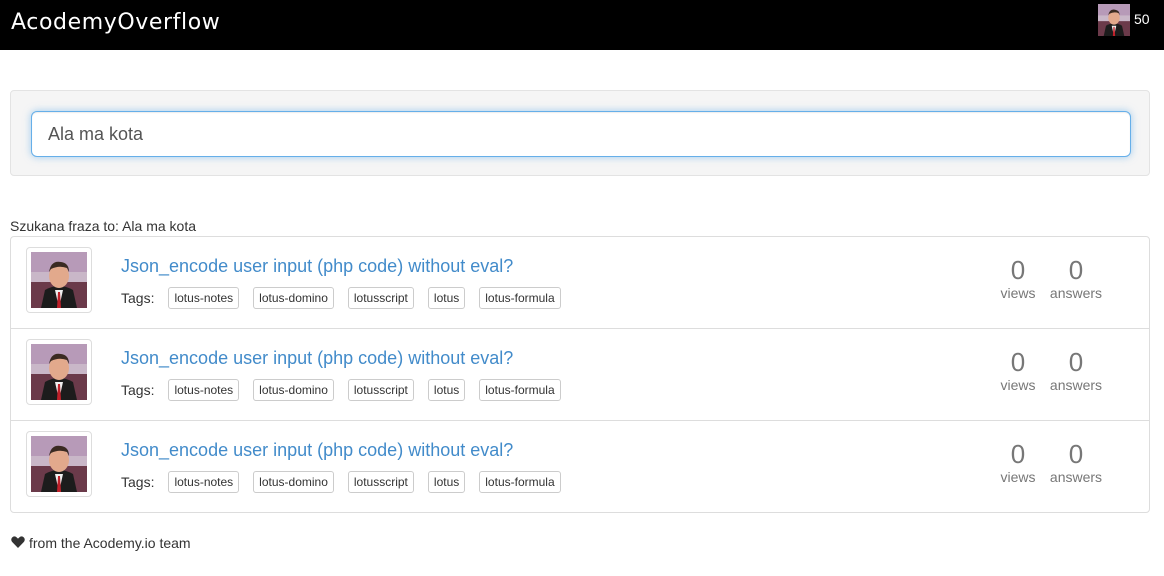 Image resolution: width=1164 pixels, height=576 pixels. I want to click on brand-logo: AcodemyOverflow, so click(115, 22).